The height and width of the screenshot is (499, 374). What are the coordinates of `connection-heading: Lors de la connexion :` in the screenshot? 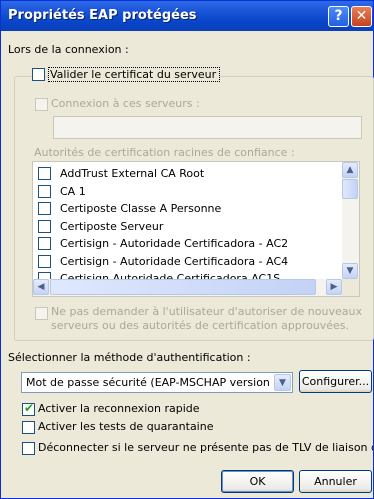 It's located at (68, 49).